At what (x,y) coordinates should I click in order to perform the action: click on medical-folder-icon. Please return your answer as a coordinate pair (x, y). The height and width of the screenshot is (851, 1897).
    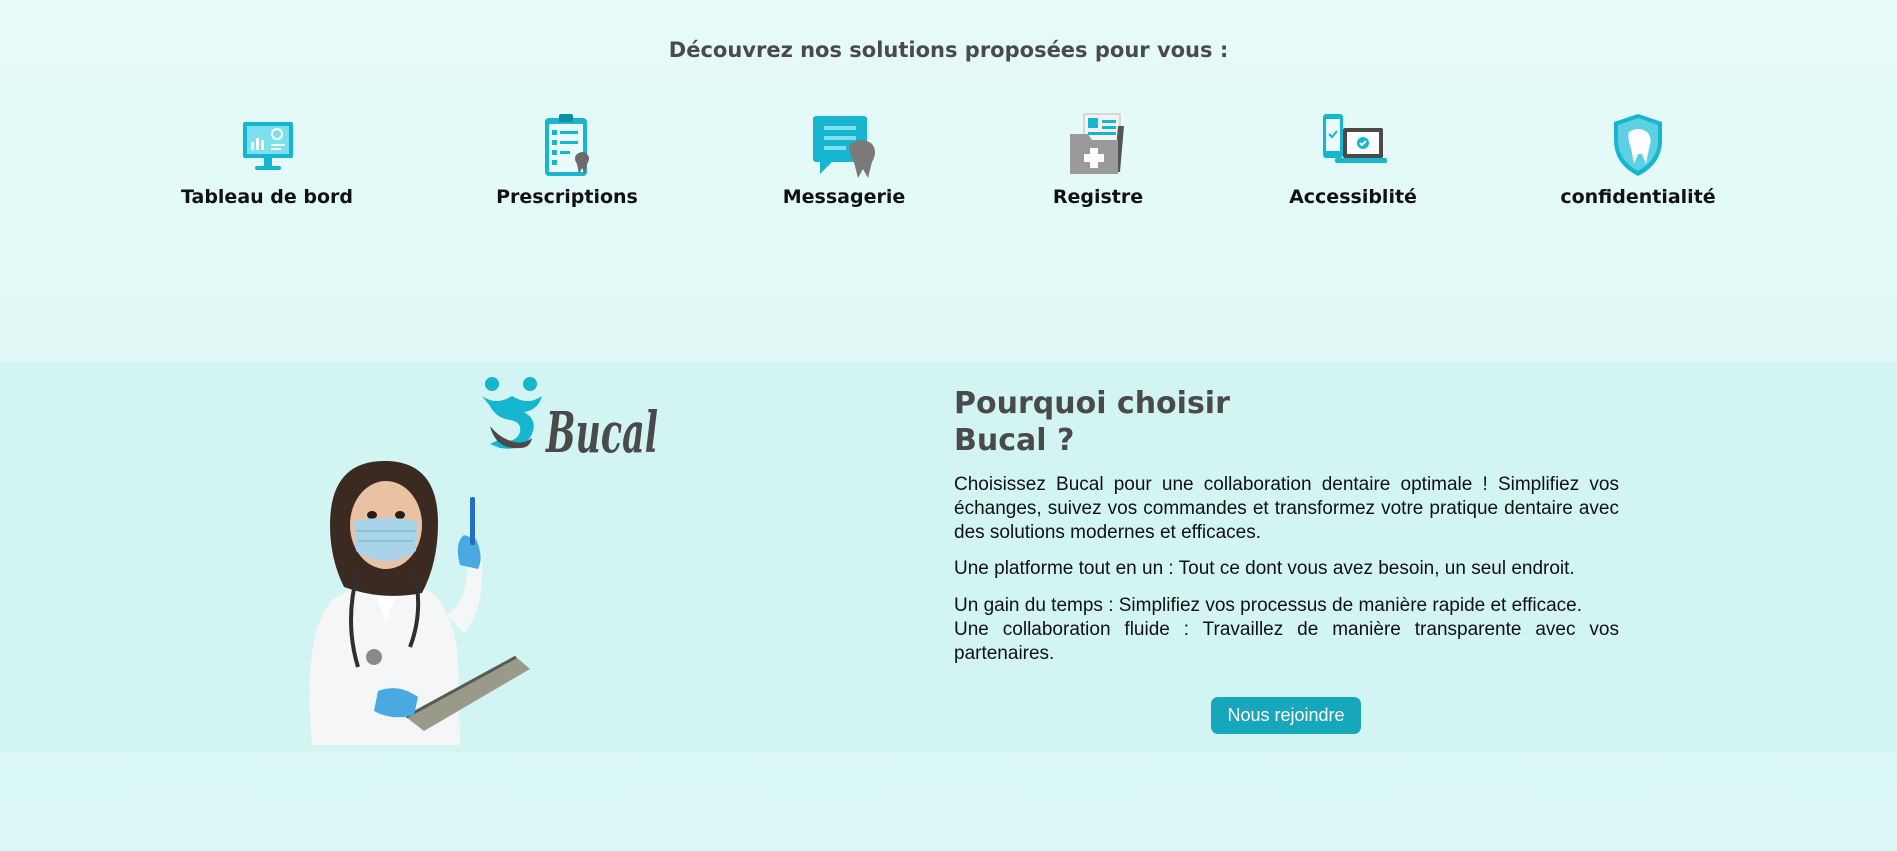
    Looking at the image, I should click on (1097, 143).